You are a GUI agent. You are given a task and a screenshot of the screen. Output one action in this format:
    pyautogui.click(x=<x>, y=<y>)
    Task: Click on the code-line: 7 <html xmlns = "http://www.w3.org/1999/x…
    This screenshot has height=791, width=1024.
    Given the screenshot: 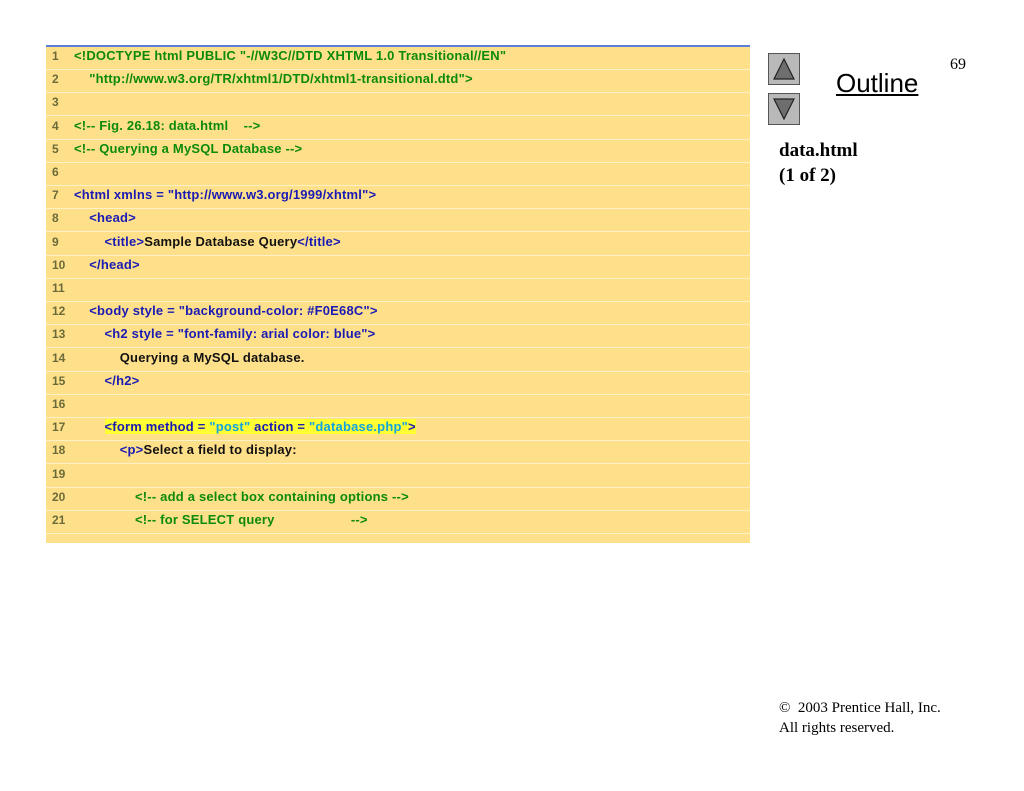 What is the action you would take?
    pyautogui.click(x=398, y=198)
    